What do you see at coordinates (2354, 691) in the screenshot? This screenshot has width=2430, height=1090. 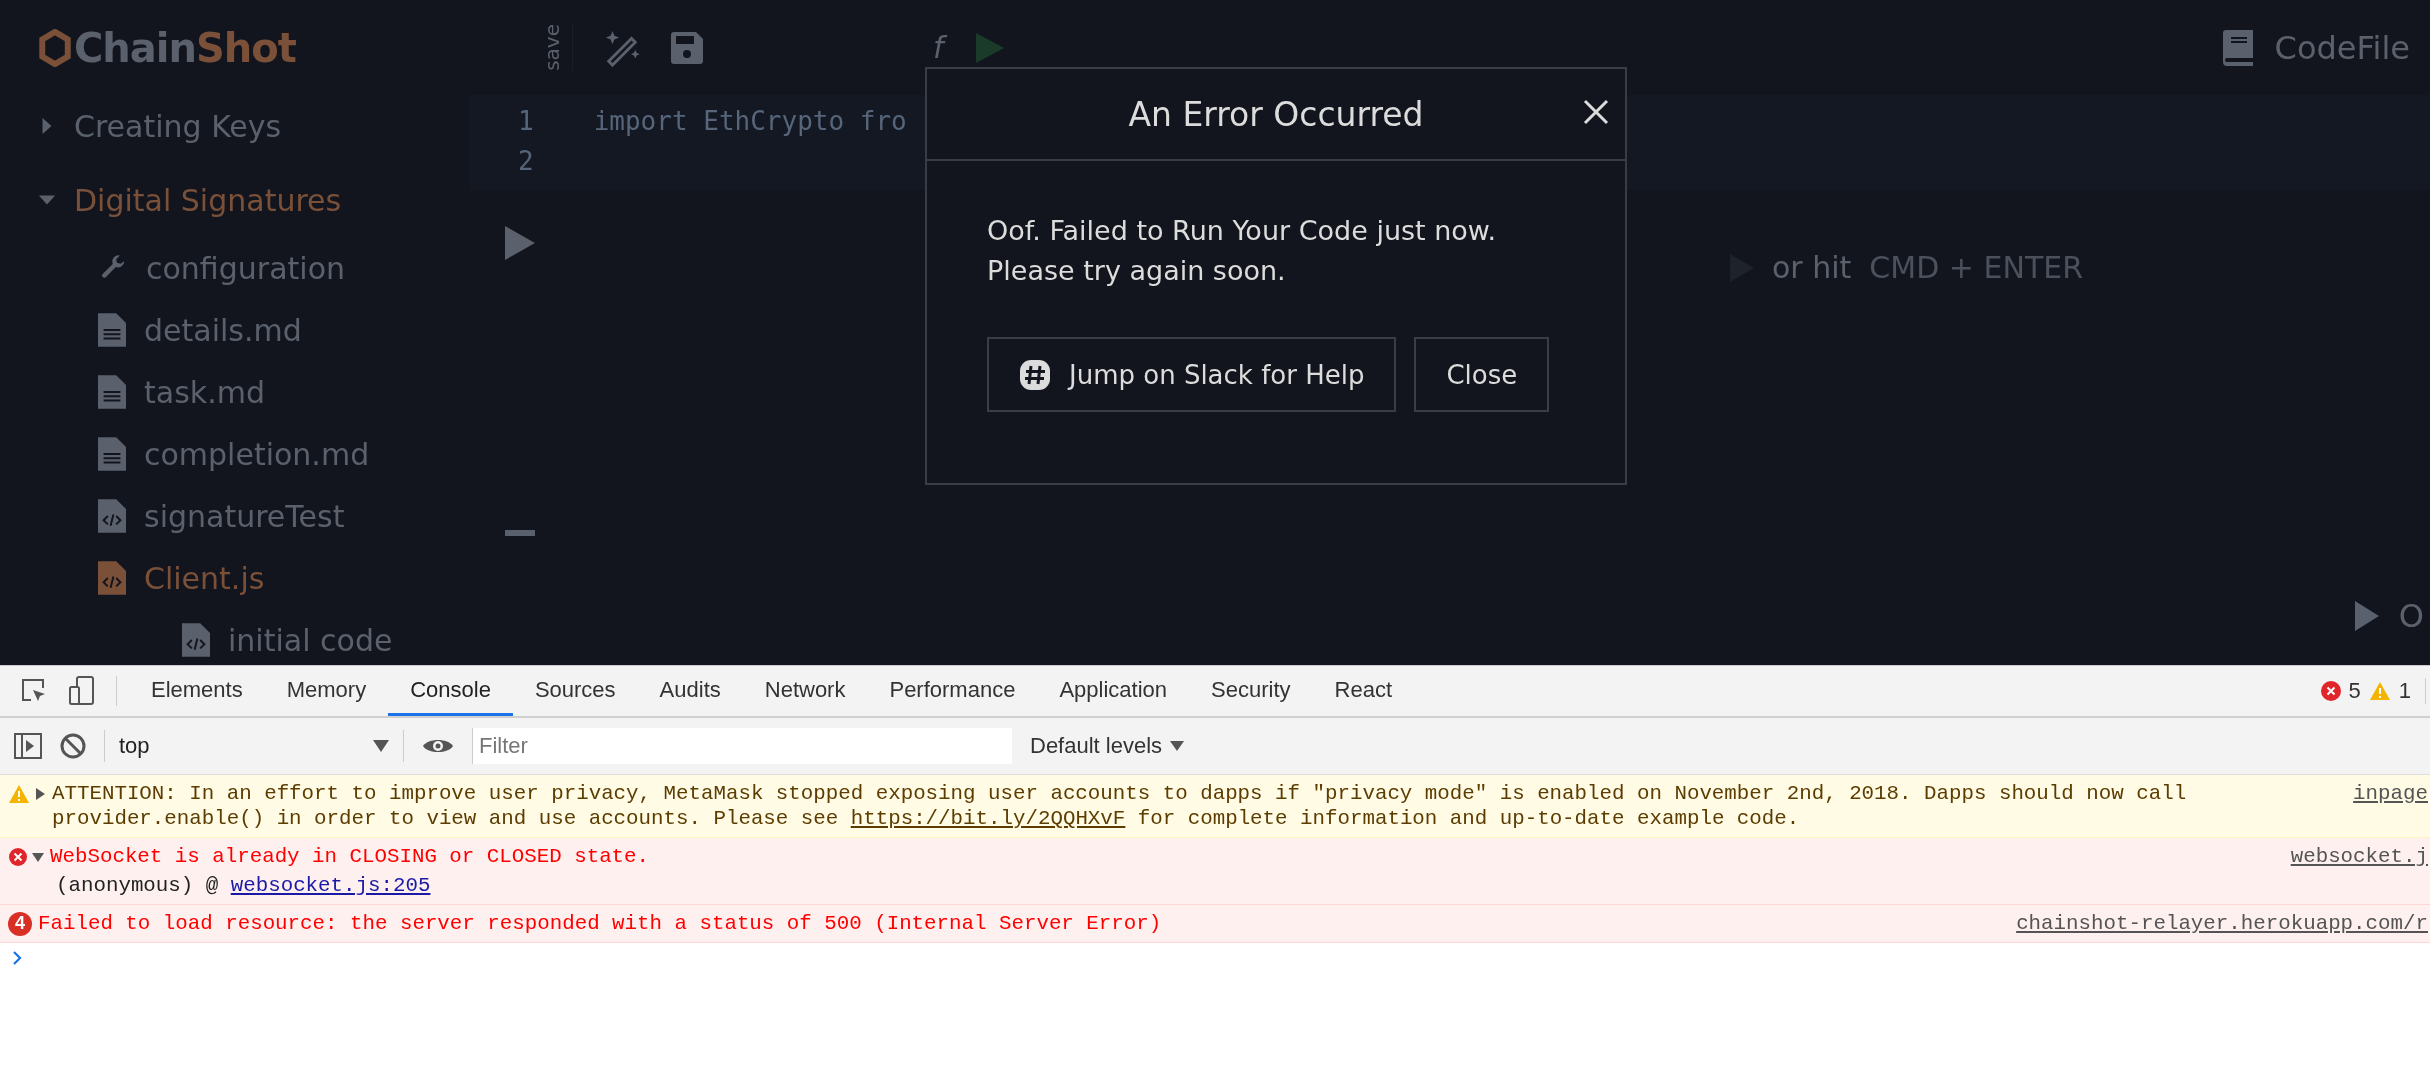 I see `error-count: 5` at bounding box center [2354, 691].